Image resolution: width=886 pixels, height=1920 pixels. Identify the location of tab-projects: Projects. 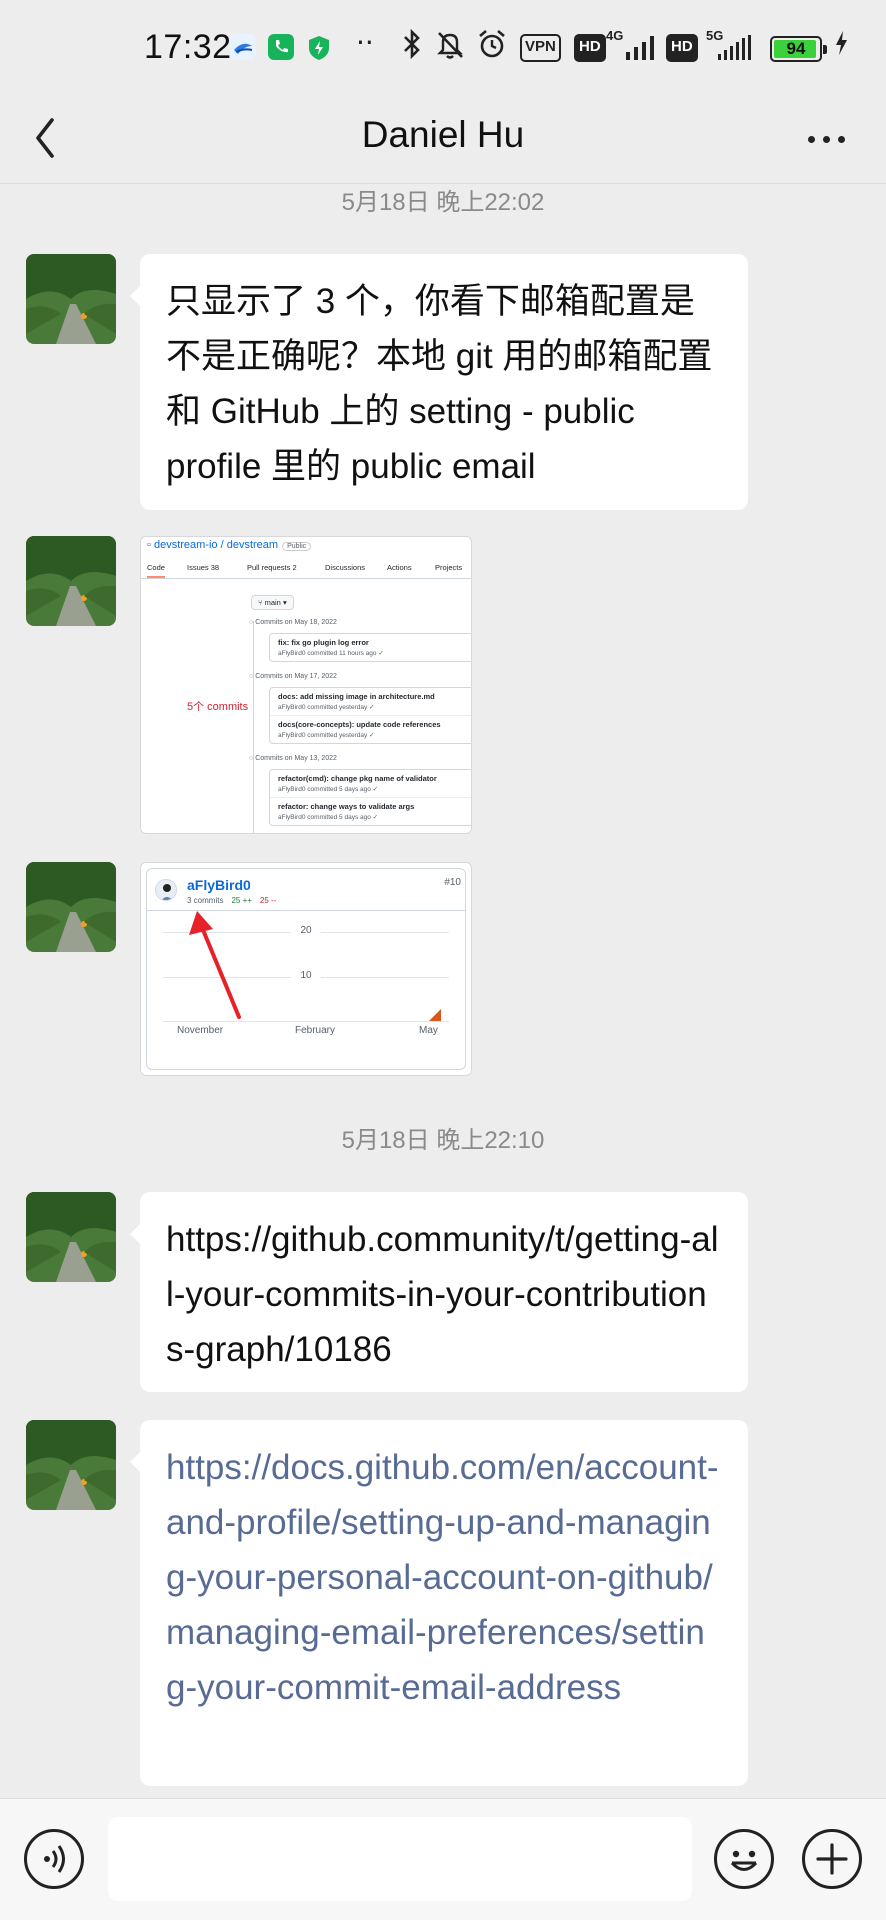
(449, 567).